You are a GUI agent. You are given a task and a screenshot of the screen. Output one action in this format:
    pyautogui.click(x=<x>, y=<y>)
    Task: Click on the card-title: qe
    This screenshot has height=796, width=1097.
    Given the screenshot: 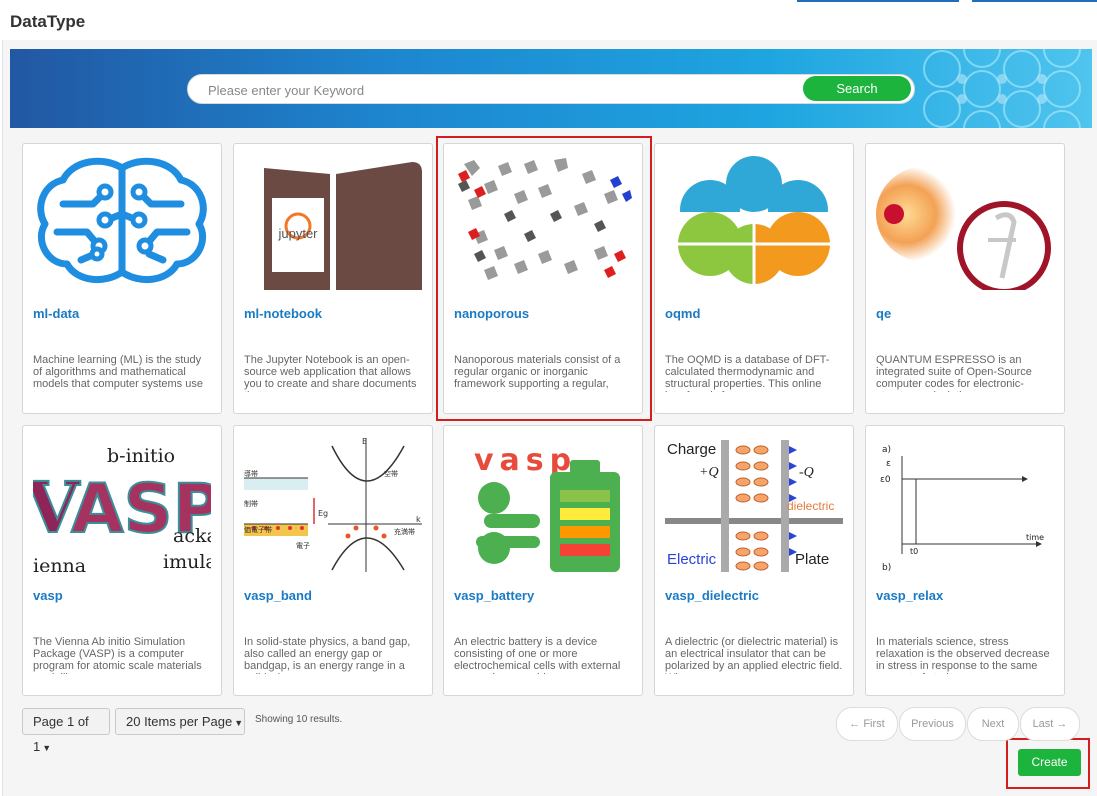 What is the action you would take?
    pyautogui.click(x=883, y=313)
    